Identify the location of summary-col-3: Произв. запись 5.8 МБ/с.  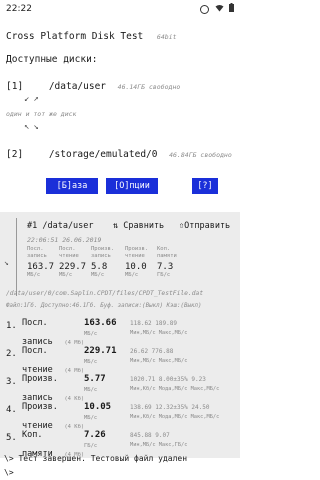
(102, 262).